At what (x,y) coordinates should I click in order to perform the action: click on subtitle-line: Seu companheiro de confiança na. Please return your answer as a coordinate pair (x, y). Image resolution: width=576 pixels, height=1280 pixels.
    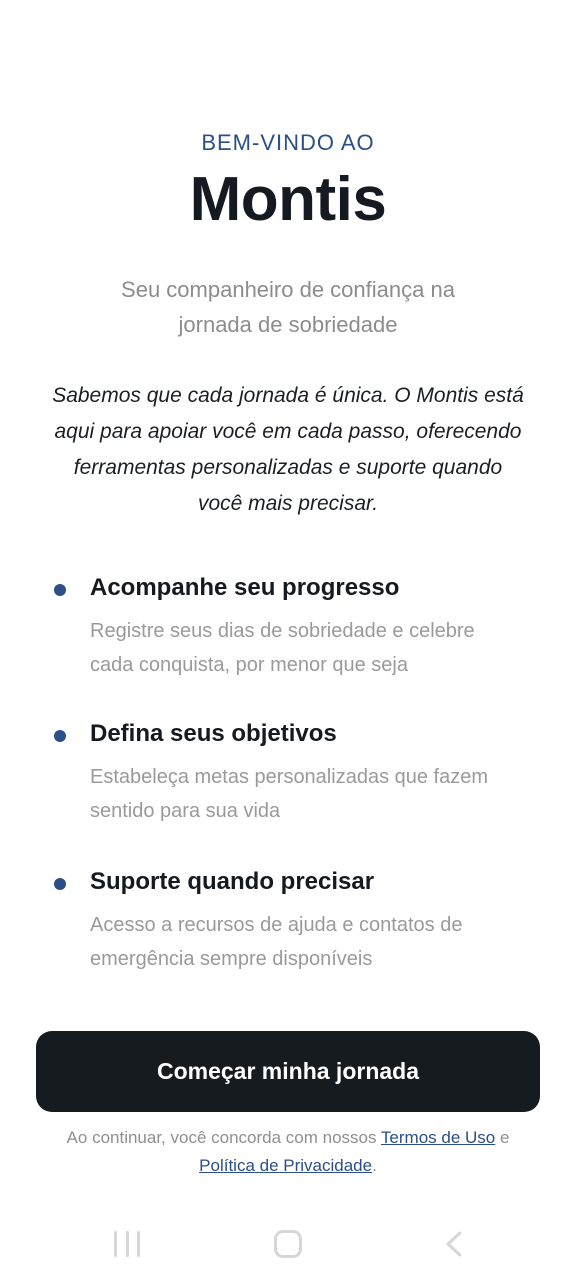
    Looking at the image, I should click on (288, 289).